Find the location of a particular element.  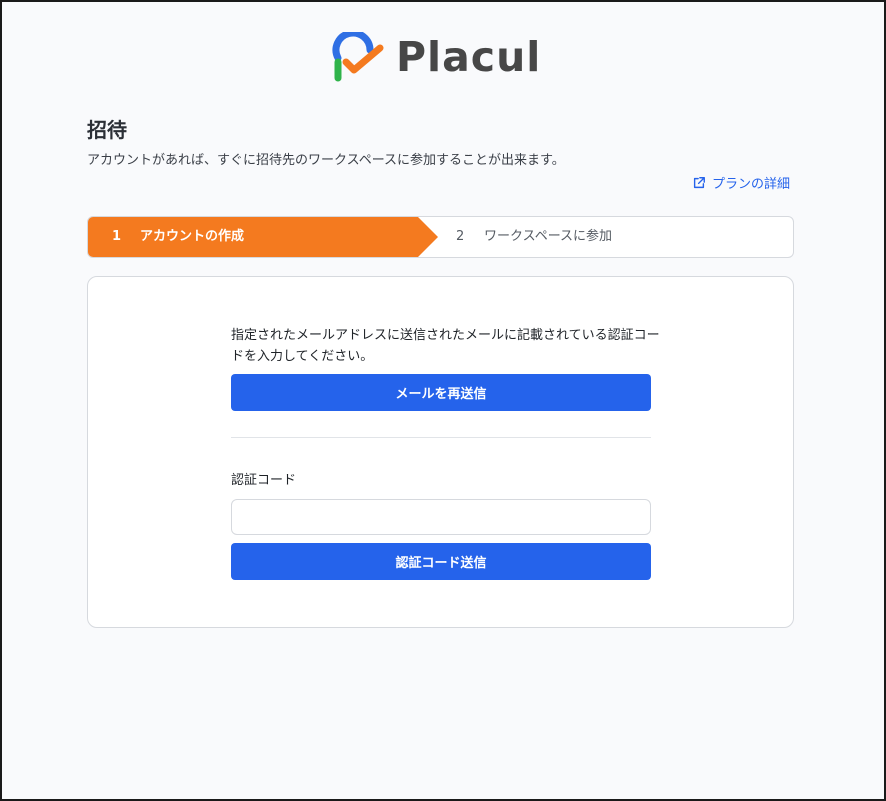

plan-link-label: プランの詳細 is located at coordinates (750, 184).